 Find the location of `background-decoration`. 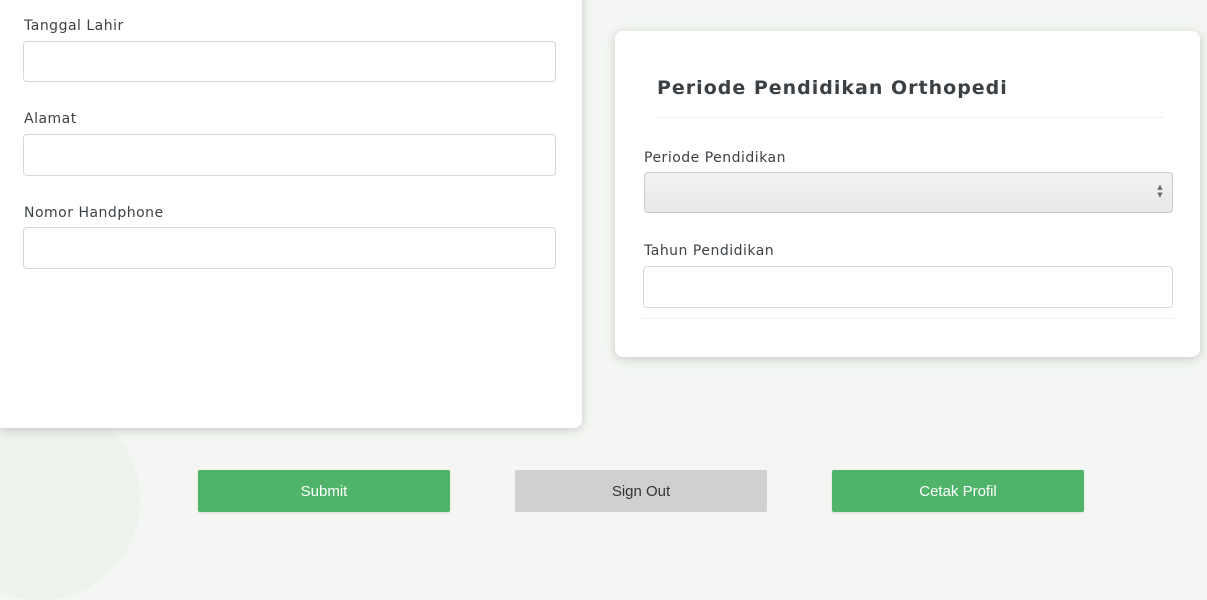

background-decoration is located at coordinates (70, 500).